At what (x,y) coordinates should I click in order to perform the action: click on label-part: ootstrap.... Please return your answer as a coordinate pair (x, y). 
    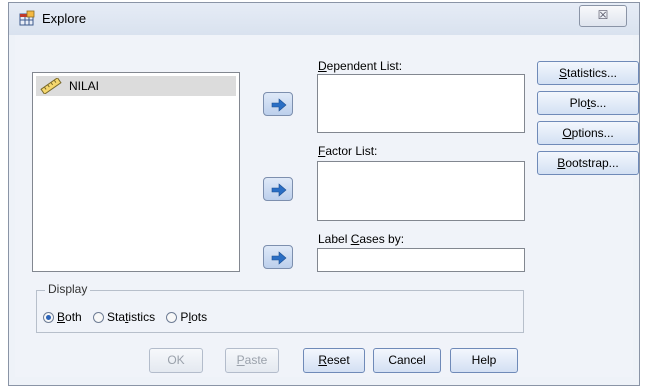
    Looking at the image, I should click on (592, 163).